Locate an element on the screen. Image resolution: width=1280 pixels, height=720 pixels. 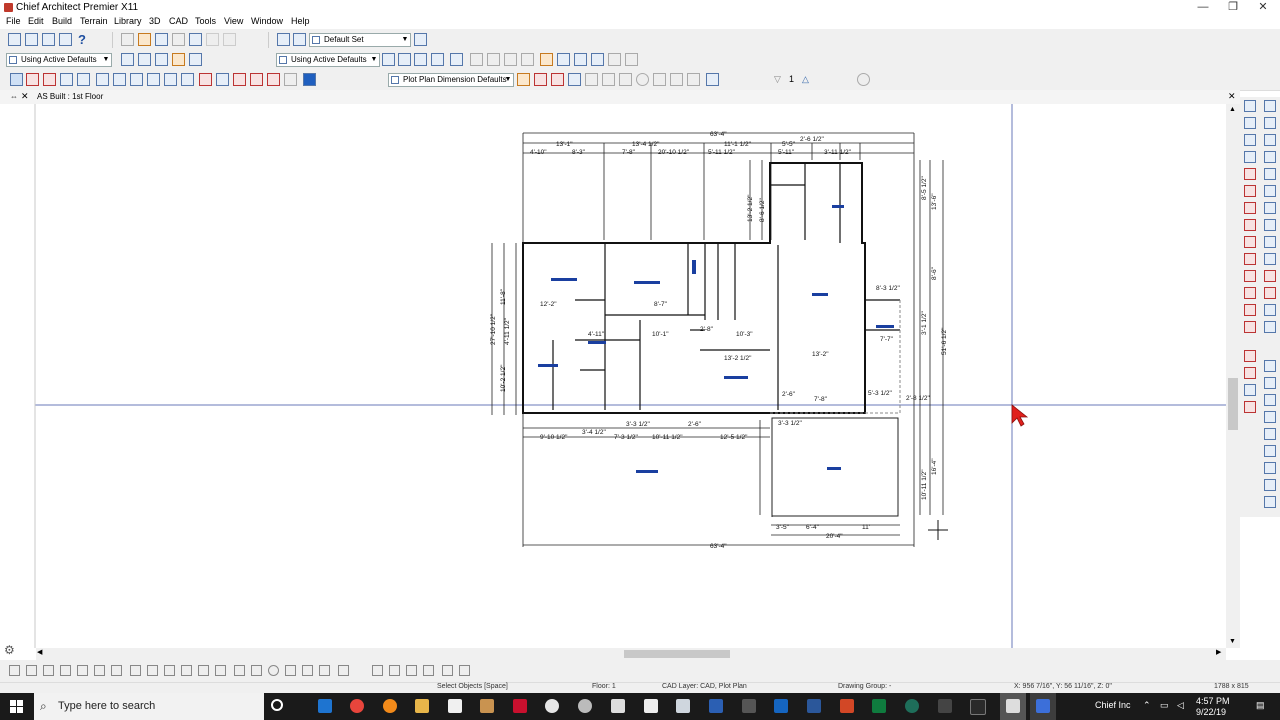
rs-tool-23-icon is located at coordinates (1250, 293).